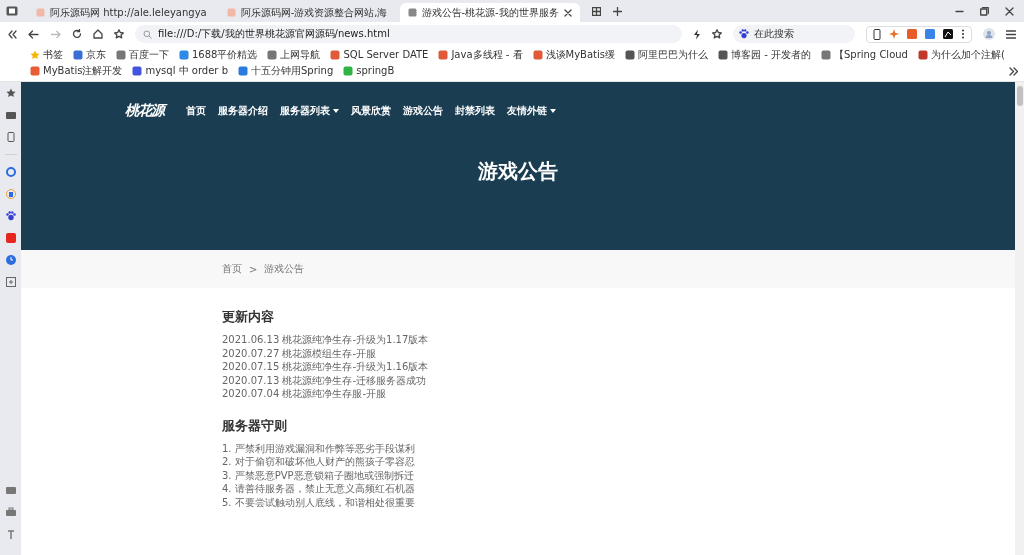 This screenshot has width=1024, height=555. I want to click on nav-link: 友情外链, so click(531, 111).